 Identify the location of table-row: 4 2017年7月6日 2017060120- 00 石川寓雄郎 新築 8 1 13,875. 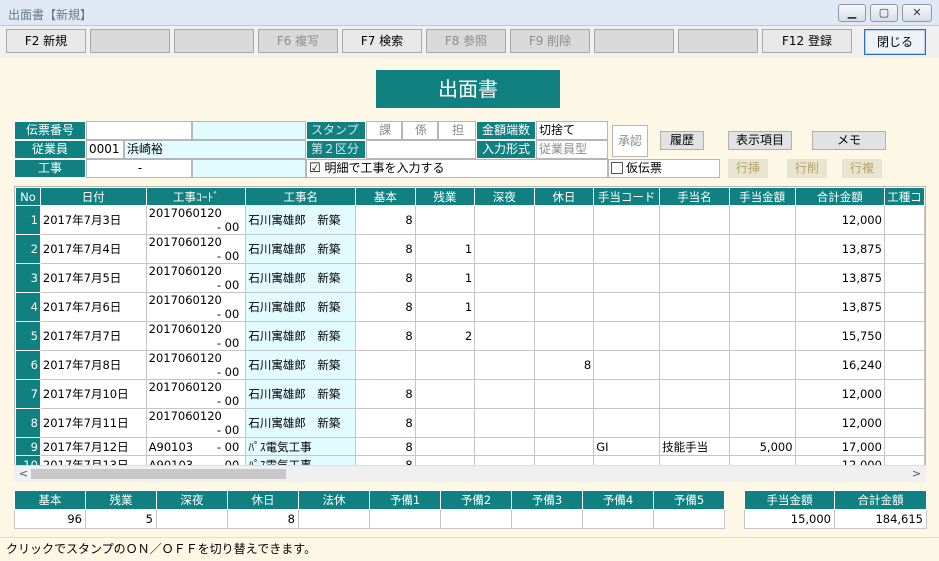
(470, 307).